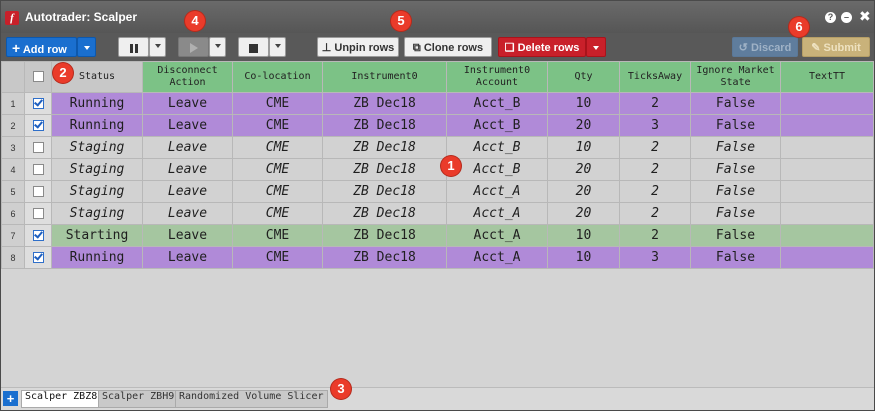  What do you see at coordinates (251, 399) in the screenshot?
I see `tab-randomized-volume-slicer: Randomized Volume Slicer` at bounding box center [251, 399].